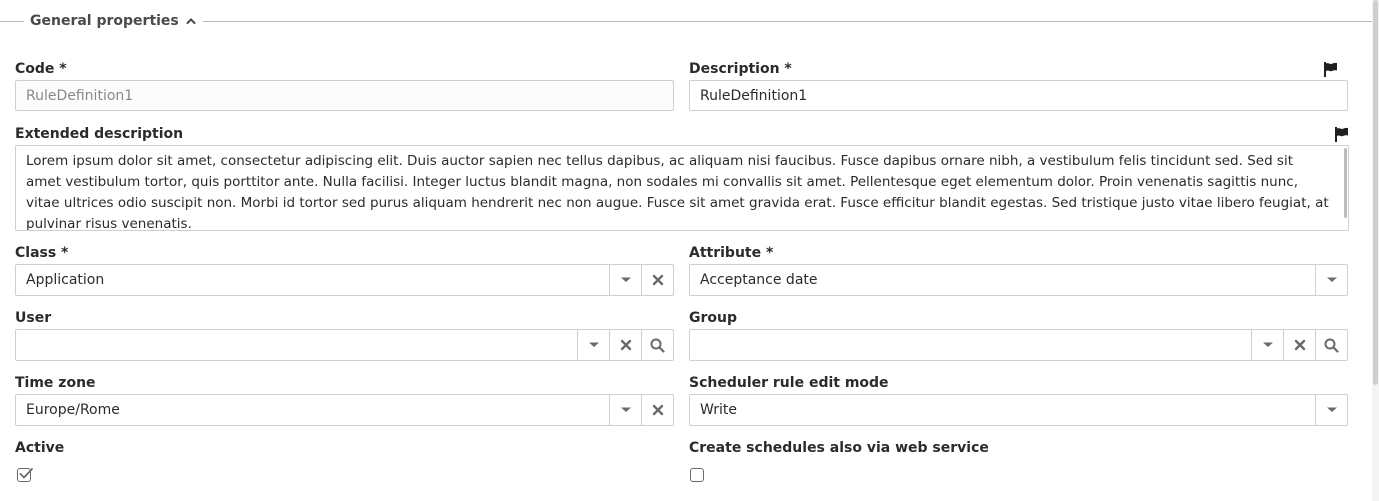 The height and width of the screenshot is (501, 1379). What do you see at coordinates (312, 280) in the screenshot?
I see `class-value: Application` at bounding box center [312, 280].